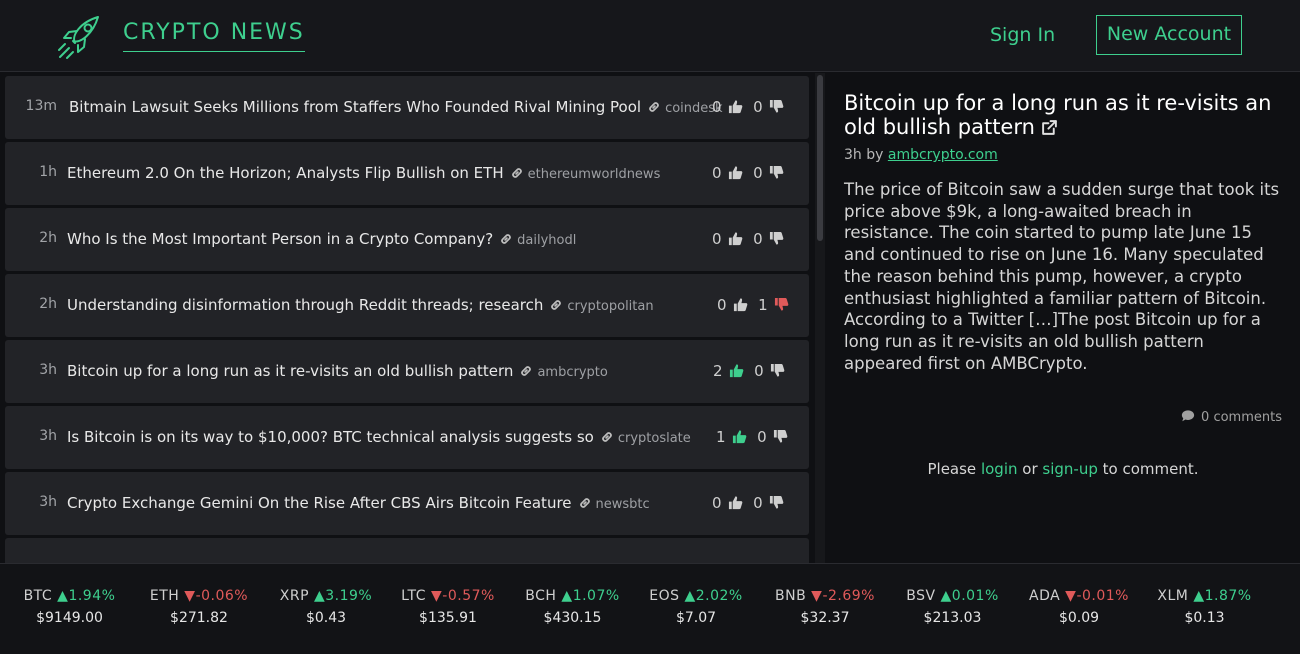 The height and width of the screenshot is (654, 1300). I want to click on news-time: 13m, so click(41, 106).